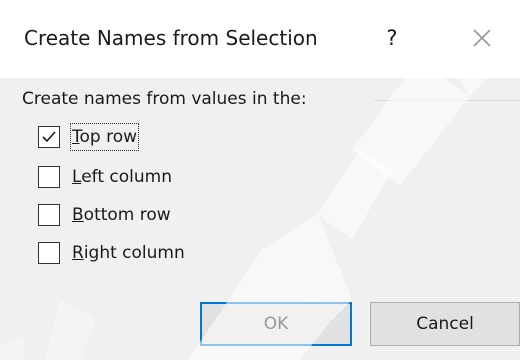 The image size is (520, 360). I want to click on right-column-checkbox, so click(49, 253).